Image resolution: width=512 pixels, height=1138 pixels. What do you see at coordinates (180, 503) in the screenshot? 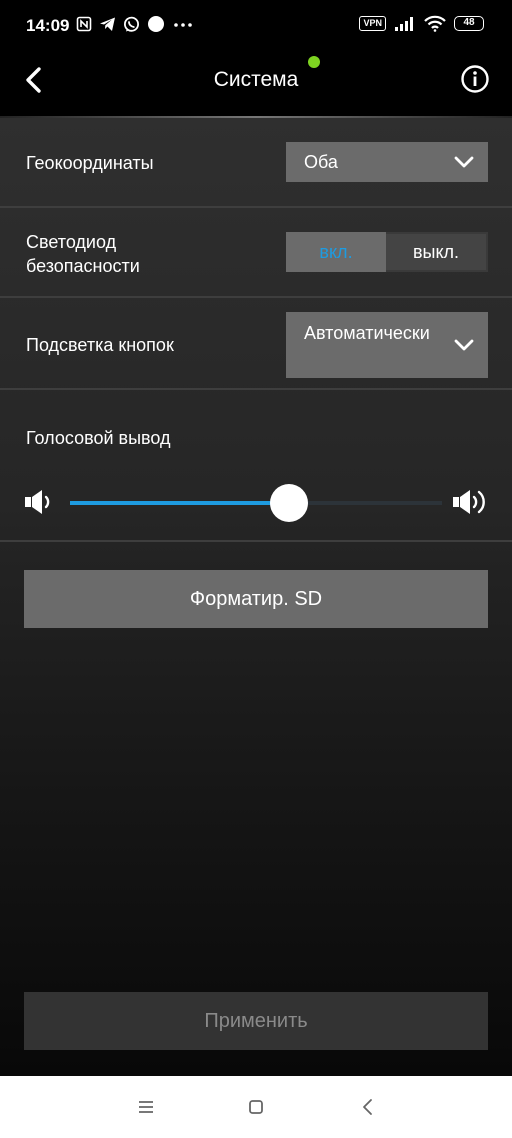
I see `slider-fill` at bounding box center [180, 503].